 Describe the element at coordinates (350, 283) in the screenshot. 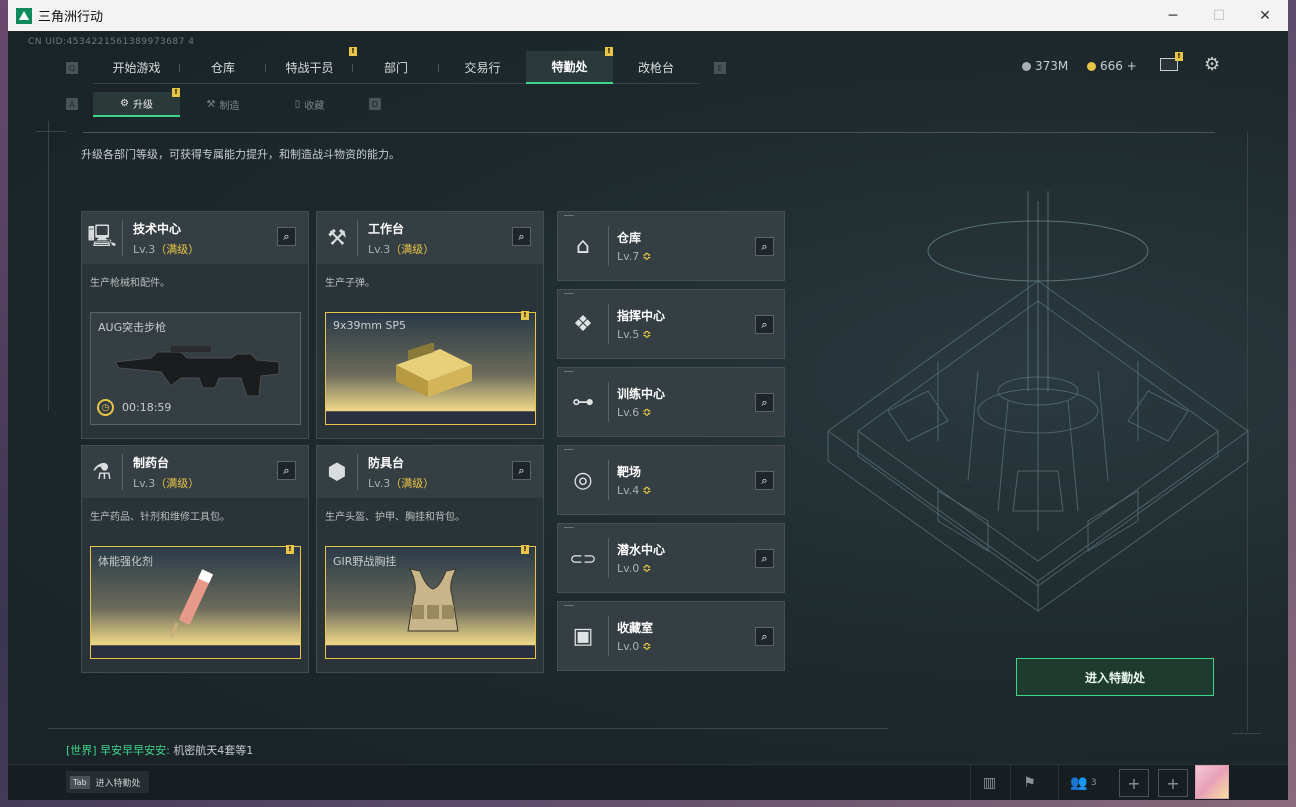

I see `card-description: 生产子弹。` at that location.